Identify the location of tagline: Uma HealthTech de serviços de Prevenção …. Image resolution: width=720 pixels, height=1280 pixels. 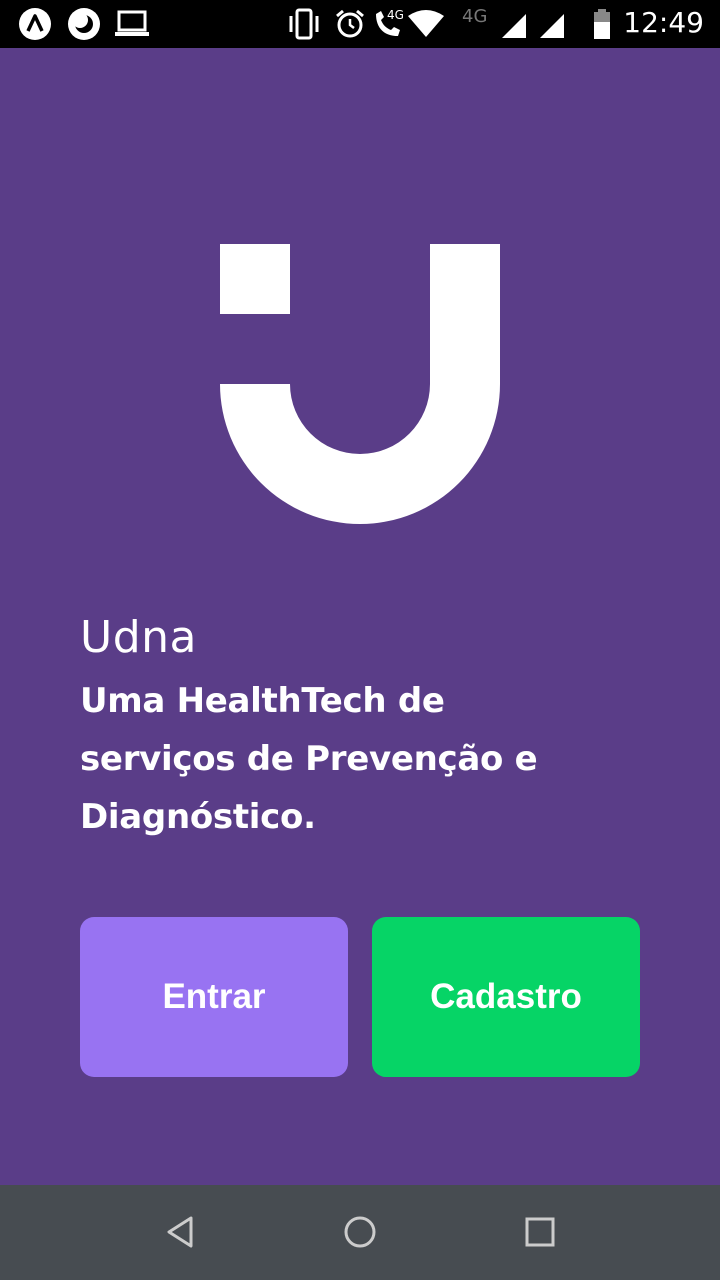
(370, 759).